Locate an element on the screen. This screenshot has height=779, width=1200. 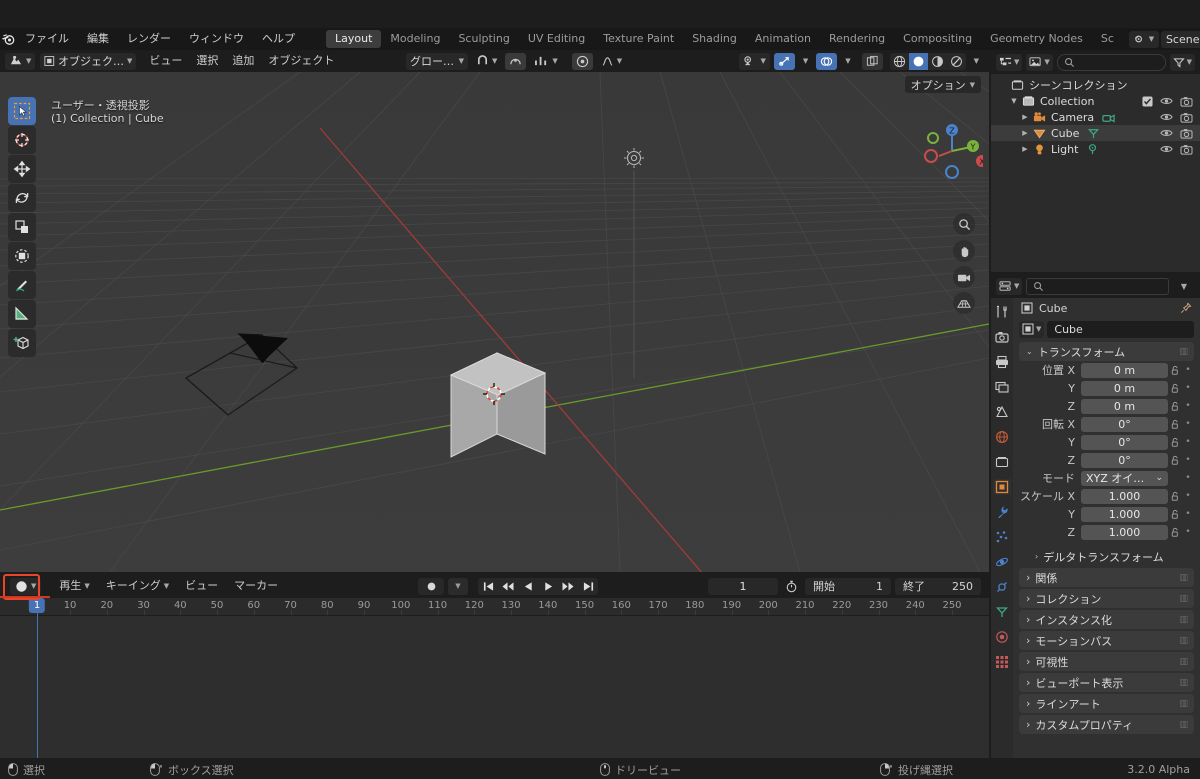
toggle-xray-button is located at coordinates (872, 61).